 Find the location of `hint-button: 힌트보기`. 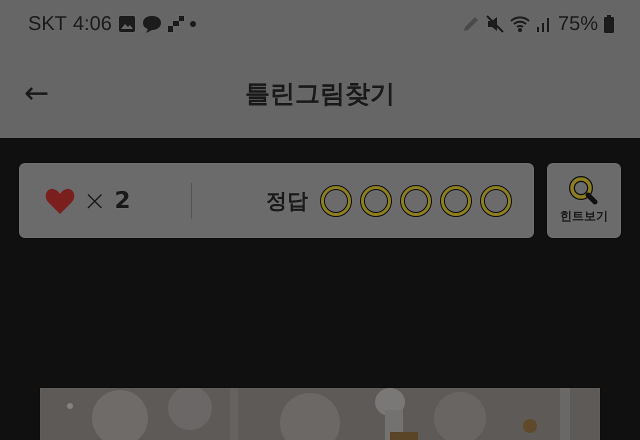

hint-button: 힌트보기 is located at coordinates (584, 200).